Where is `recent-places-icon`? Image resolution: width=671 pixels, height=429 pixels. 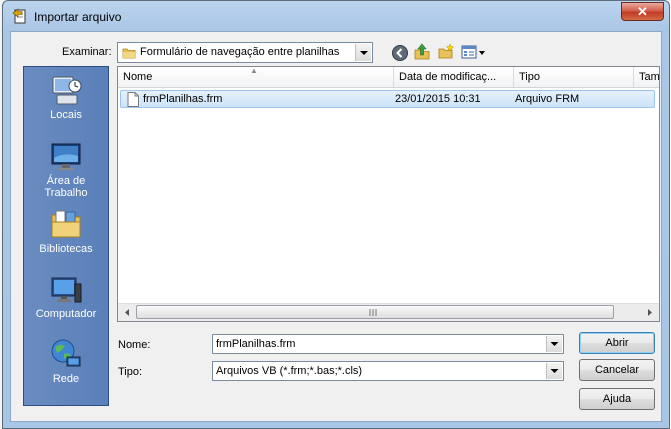
recent-places-icon is located at coordinates (67, 90).